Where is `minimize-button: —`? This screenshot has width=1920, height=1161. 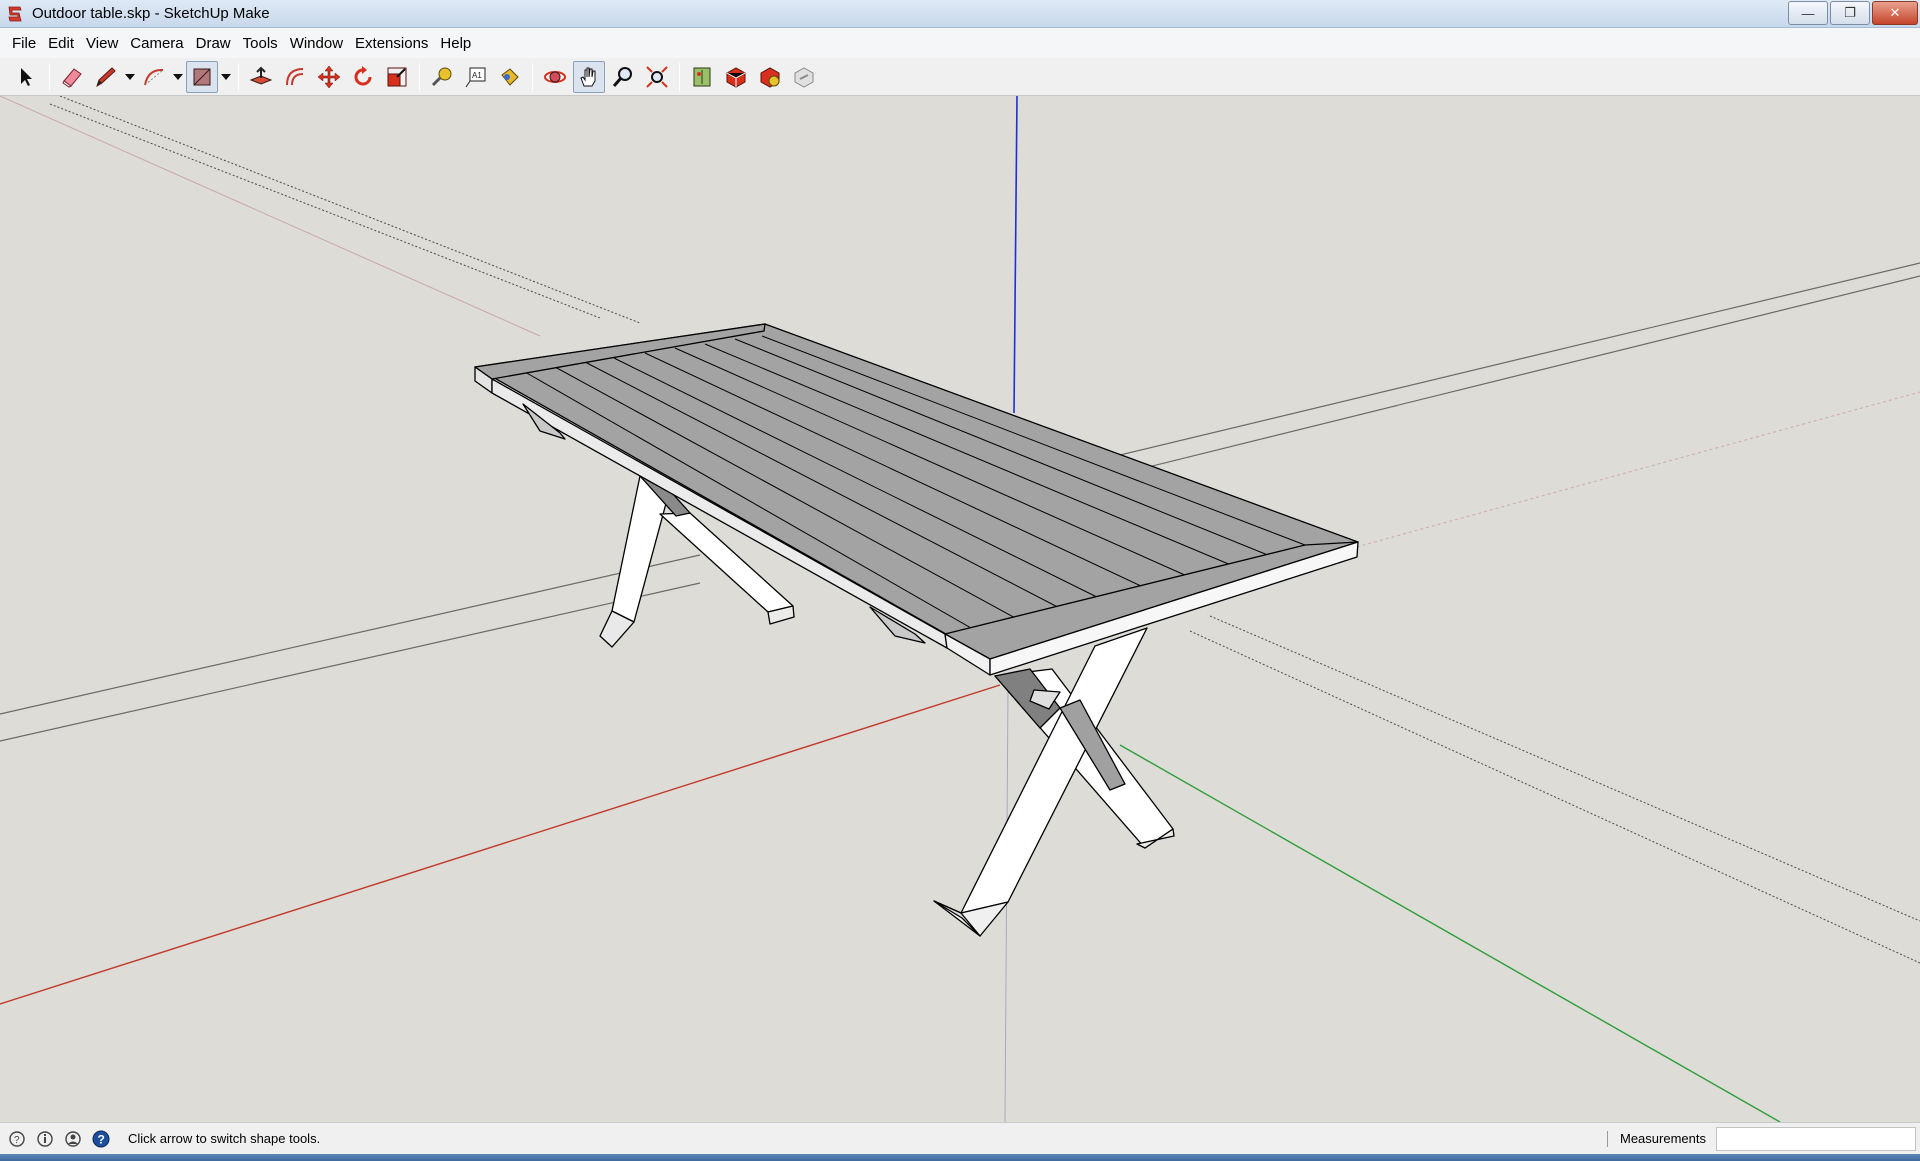
minimize-button: — is located at coordinates (1808, 13).